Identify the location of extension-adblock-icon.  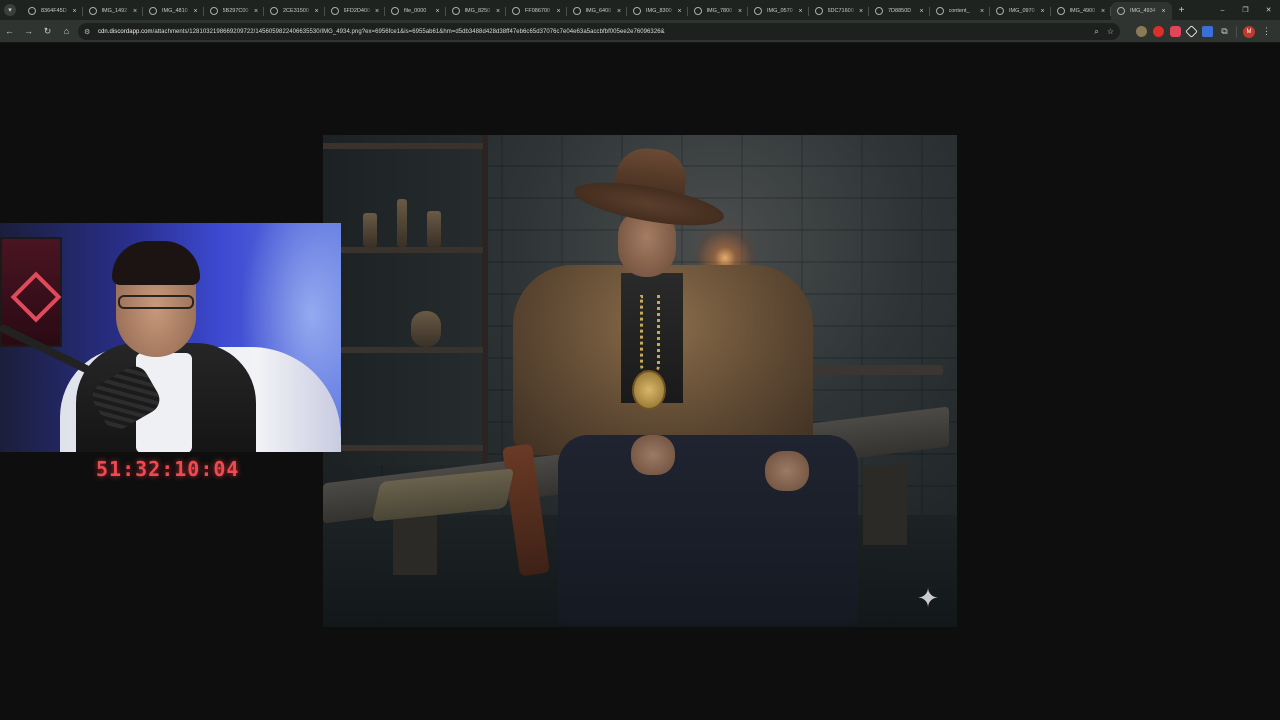
(1158, 31).